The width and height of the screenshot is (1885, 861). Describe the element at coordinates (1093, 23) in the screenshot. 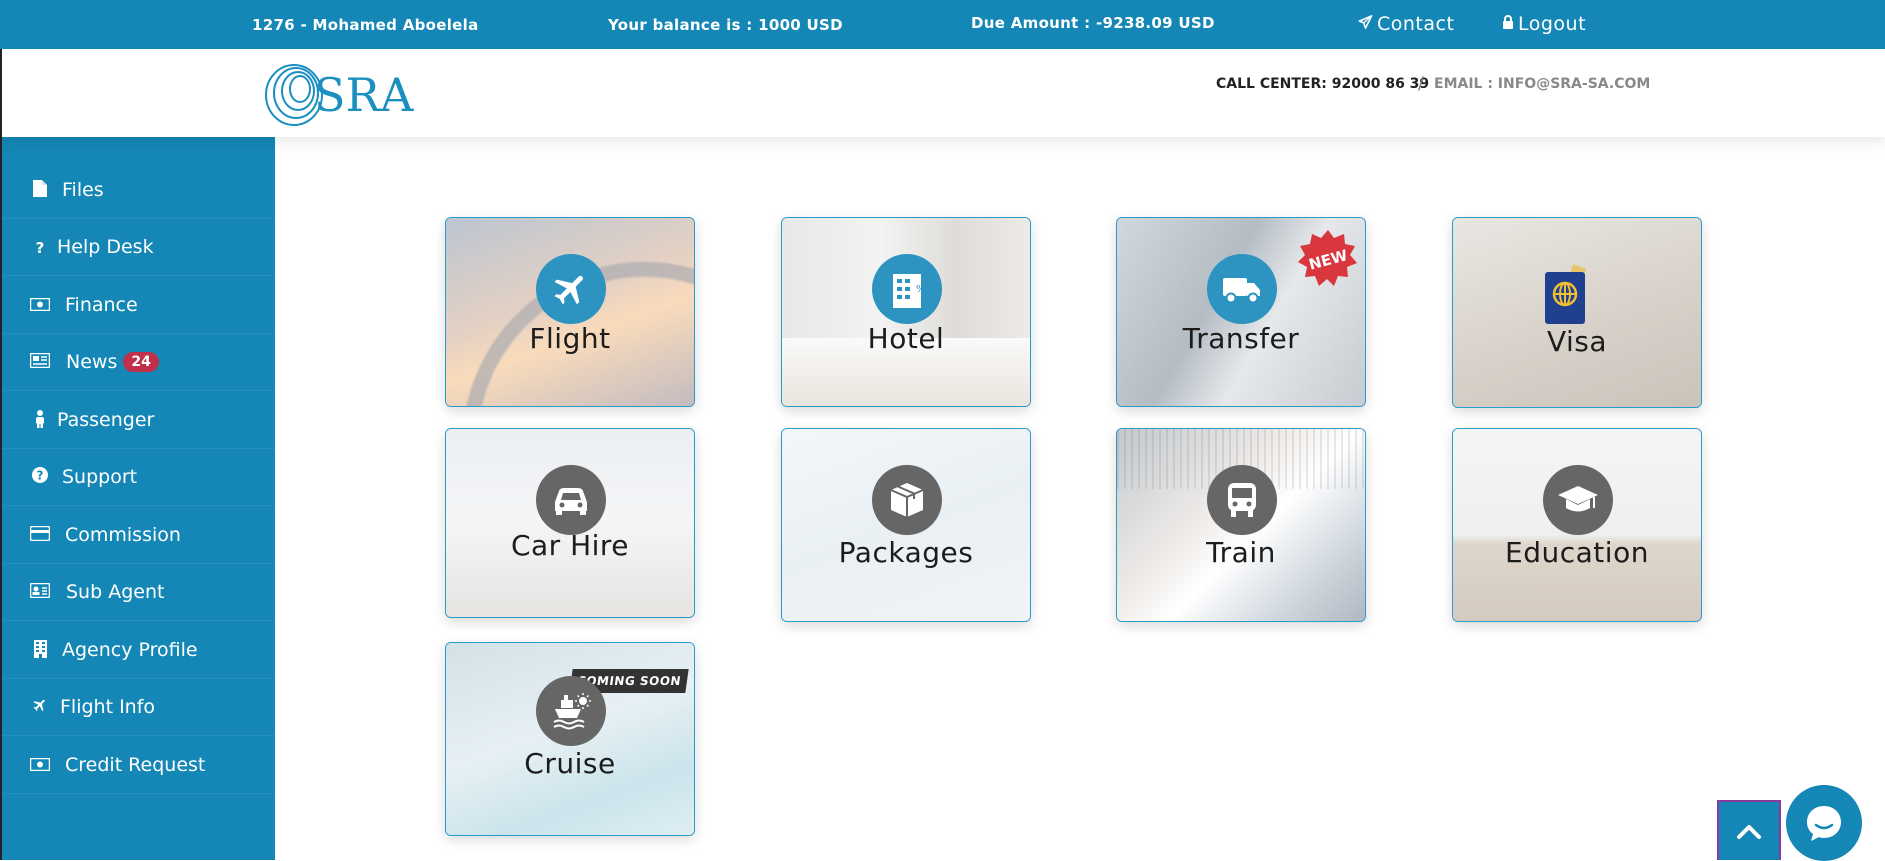

I see `due-amount-text: Due Amount : -9238.09 USD` at that location.